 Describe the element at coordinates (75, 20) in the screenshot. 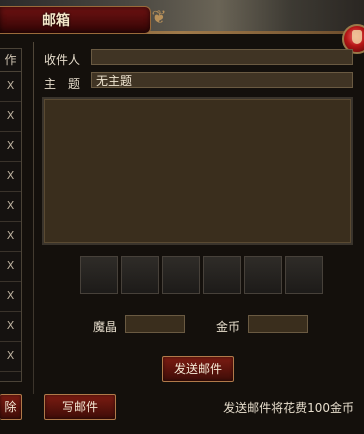

I see `title-plate` at that location.